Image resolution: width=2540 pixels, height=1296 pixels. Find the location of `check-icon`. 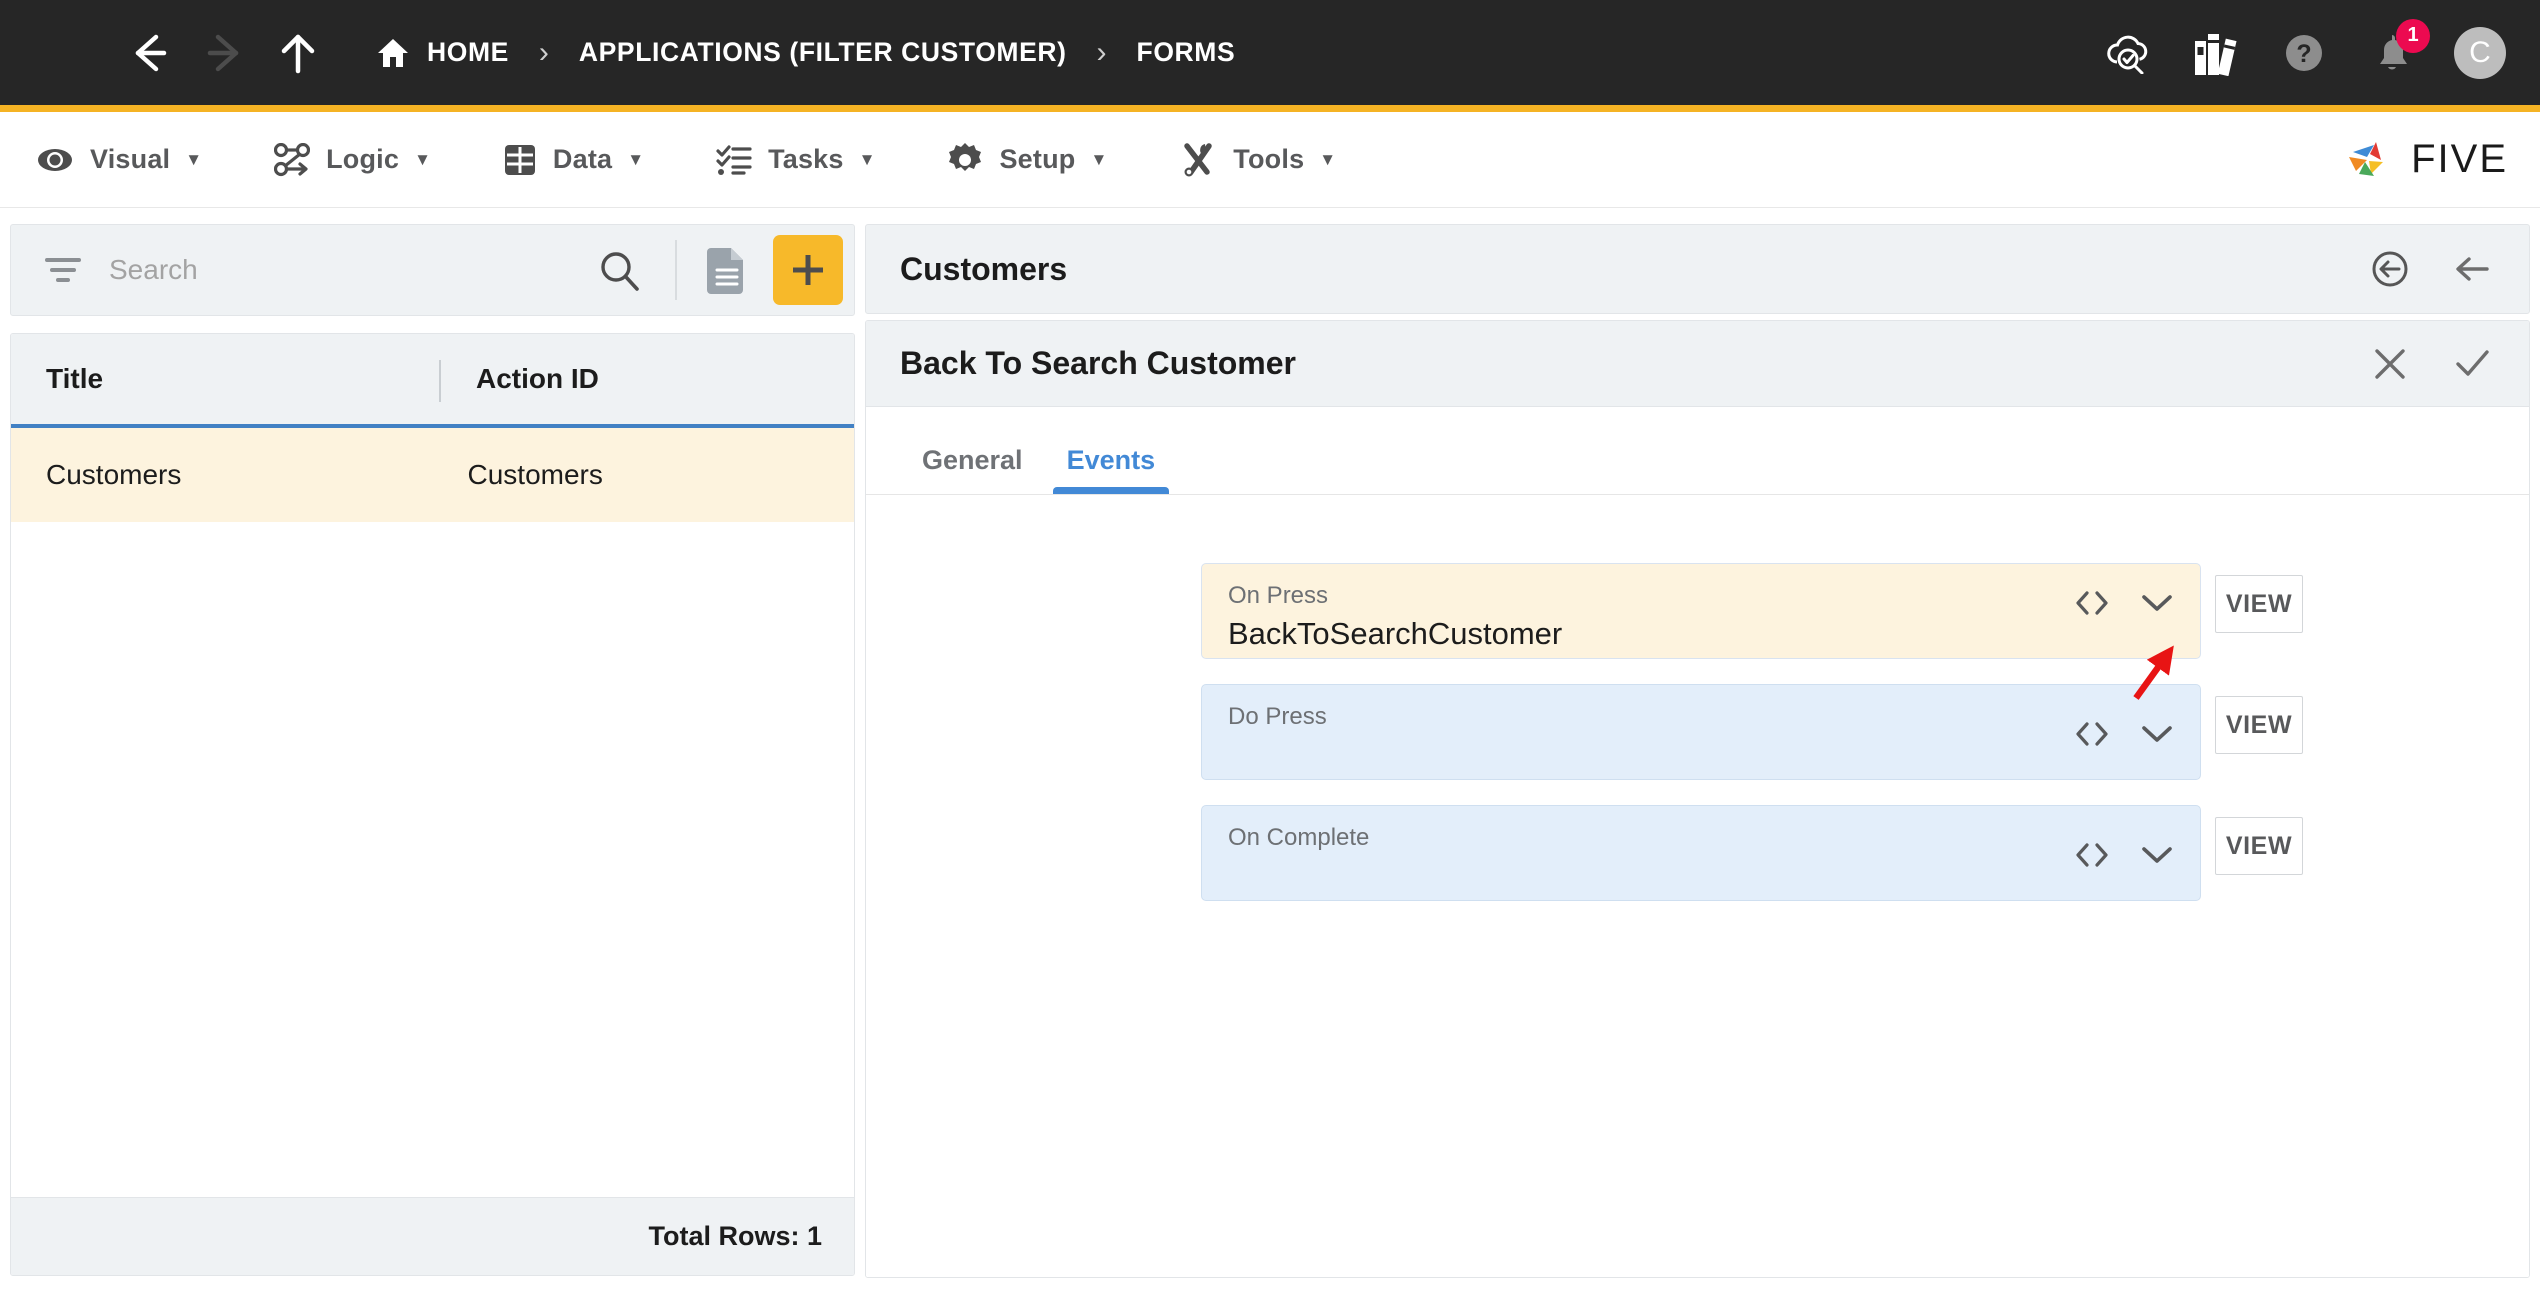

check-icon is located at coordinates (2472, 364).